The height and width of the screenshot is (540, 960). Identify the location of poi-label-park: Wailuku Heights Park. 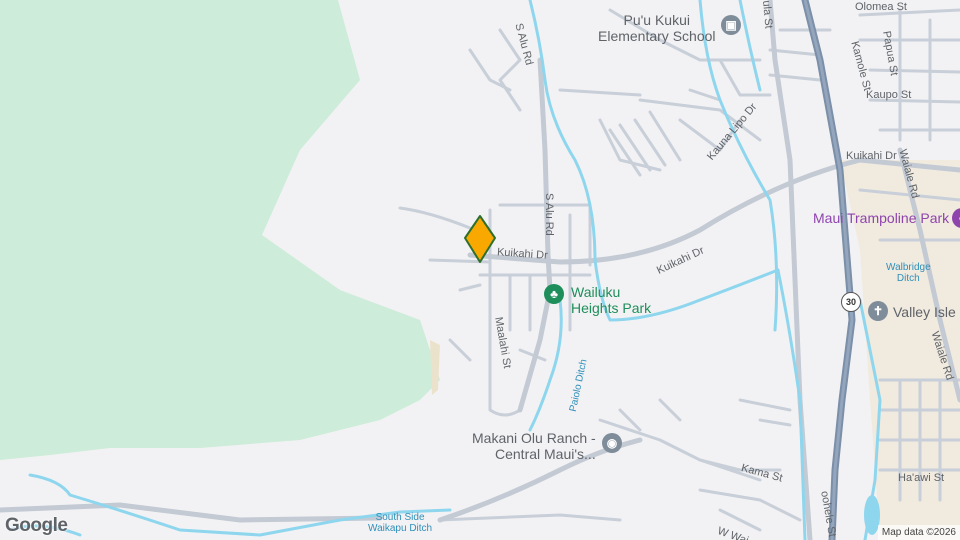
(611, 300).